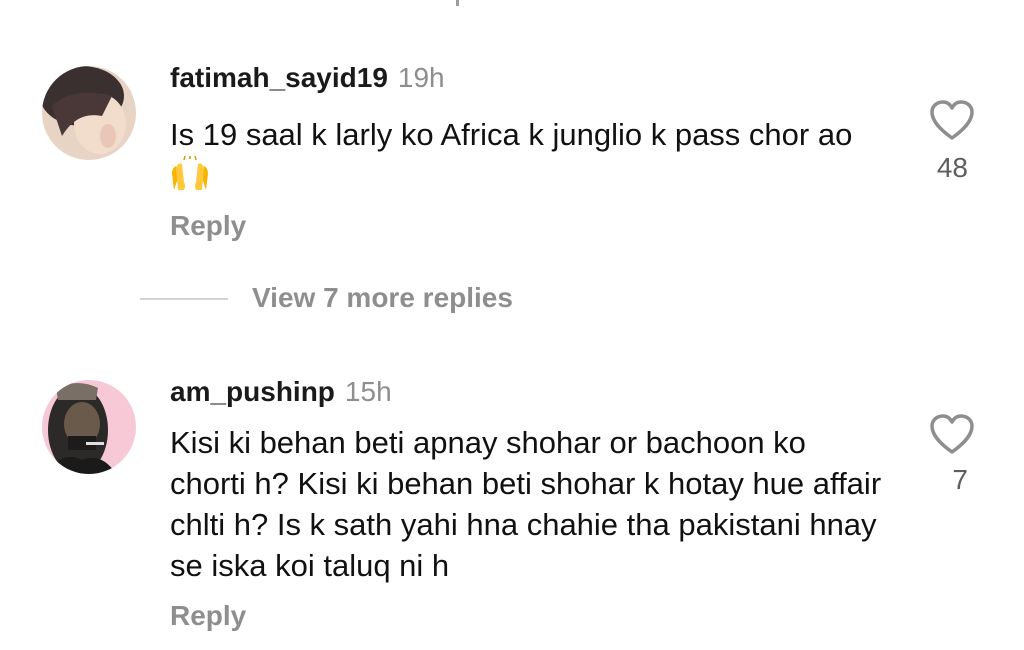  I want to click on comment-meta: fatimah_sayid19 19h, so click(307, 78).